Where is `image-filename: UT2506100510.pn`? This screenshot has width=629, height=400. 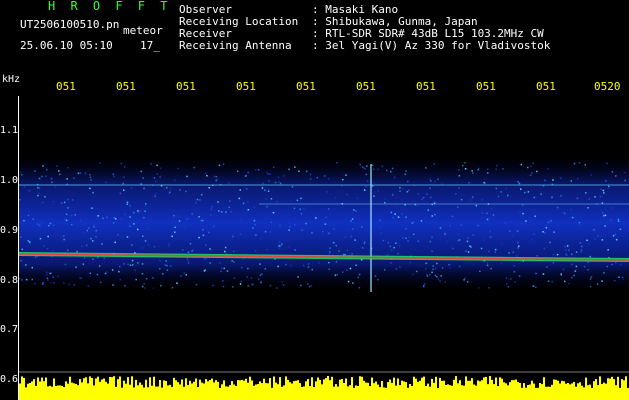
image-filename: UT2506100510.pn is located at coordinates (70, 24).